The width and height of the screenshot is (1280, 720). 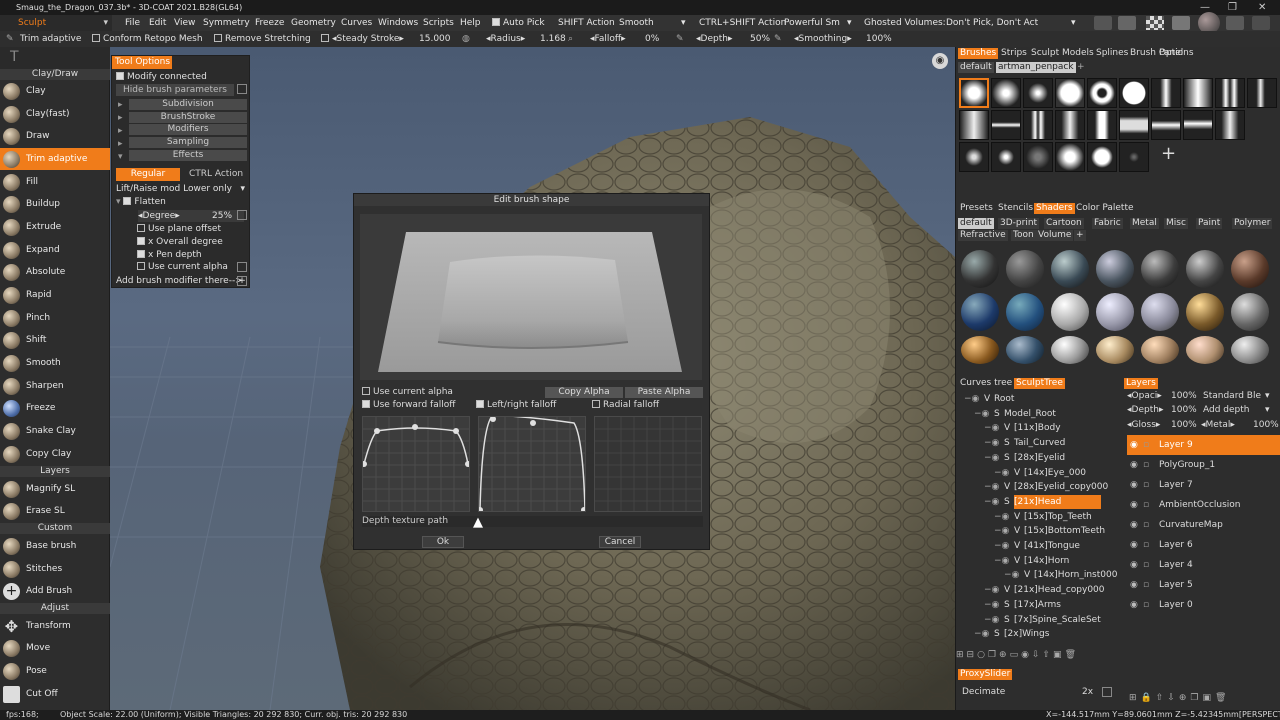 What do you see at coordinates (188, 129) in the screenshot?
I see `section-modifiers: Modifiers` at bounding box center [188, 129].